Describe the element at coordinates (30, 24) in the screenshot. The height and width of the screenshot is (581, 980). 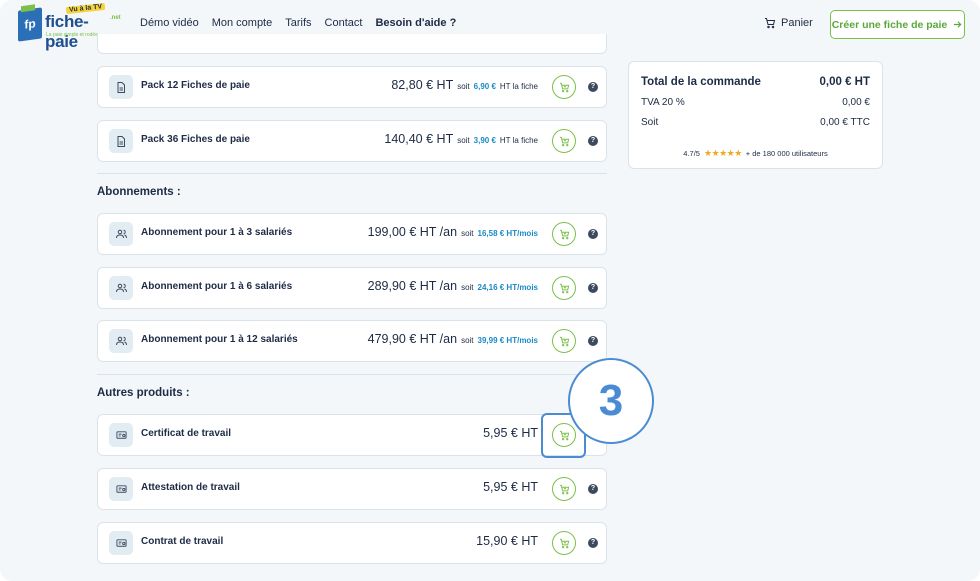
I see `logo-mark-icon: fp` at that location.